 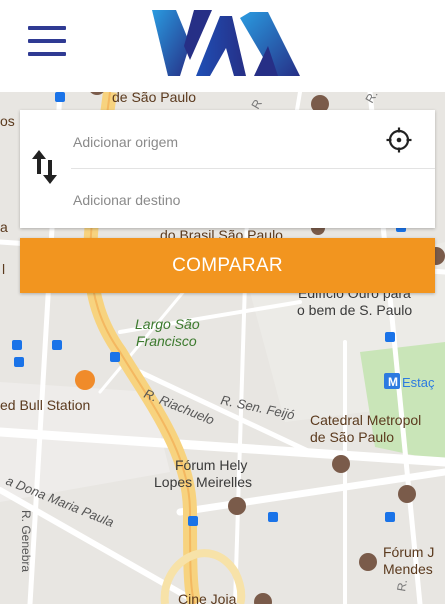 I want to click on divider, so click(x=253, y=168).